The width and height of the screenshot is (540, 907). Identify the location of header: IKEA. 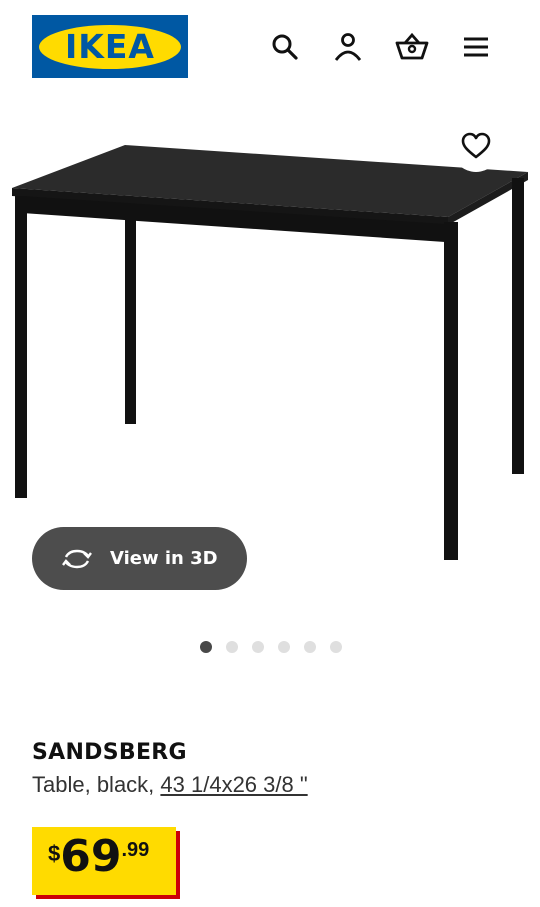
(270, 45).